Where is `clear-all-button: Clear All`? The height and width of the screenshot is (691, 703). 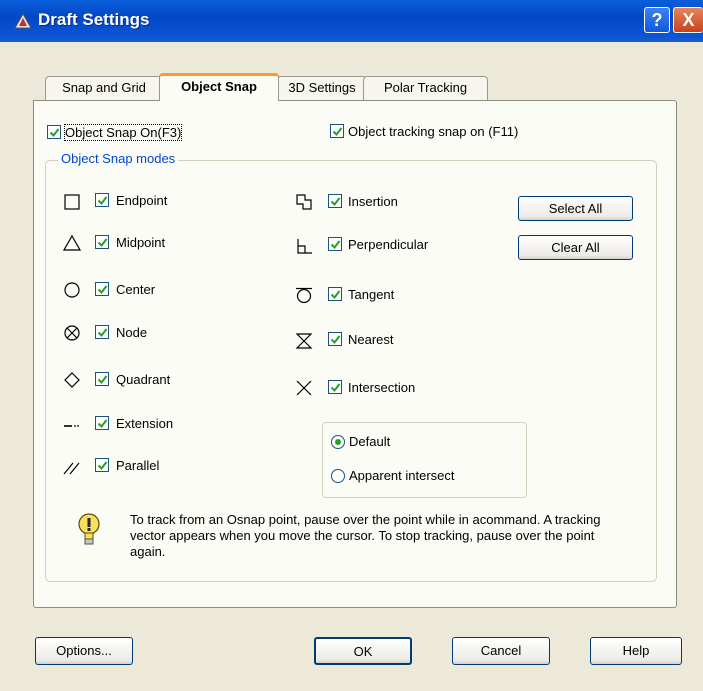 clear-all-button: Clear All is located at coordinates (575, 247).